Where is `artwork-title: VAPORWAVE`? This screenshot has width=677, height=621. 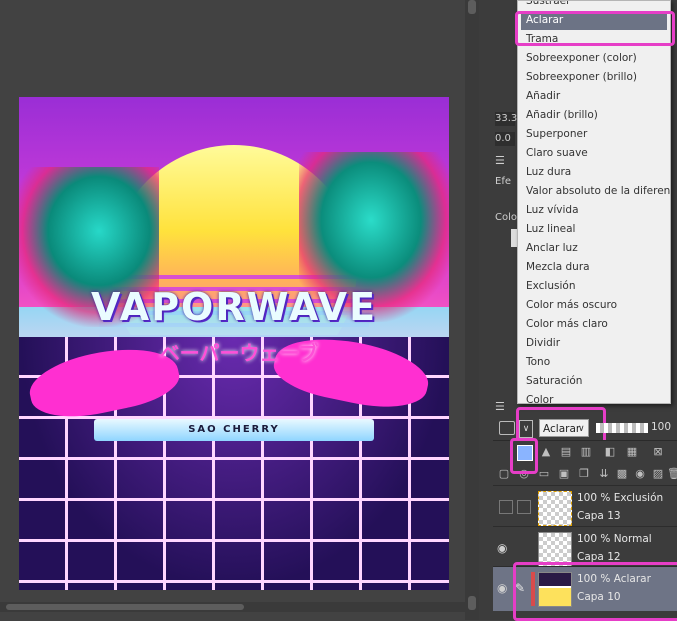 artwork-title: VAPORWAVE is located at coordinates (234, 307).